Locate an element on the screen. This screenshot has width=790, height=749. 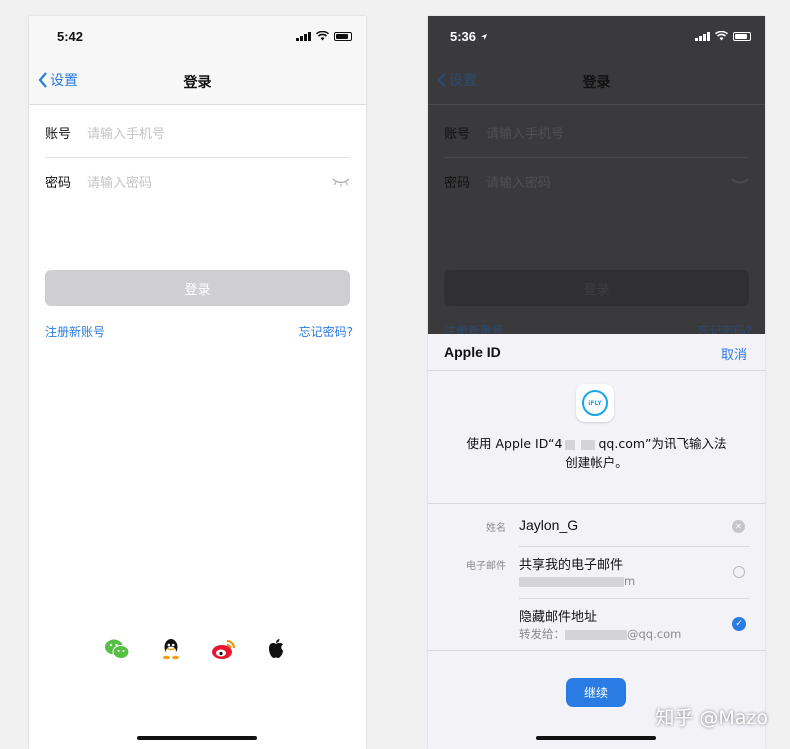
forward-label: 转发给： is located at coordinates (542, 634).